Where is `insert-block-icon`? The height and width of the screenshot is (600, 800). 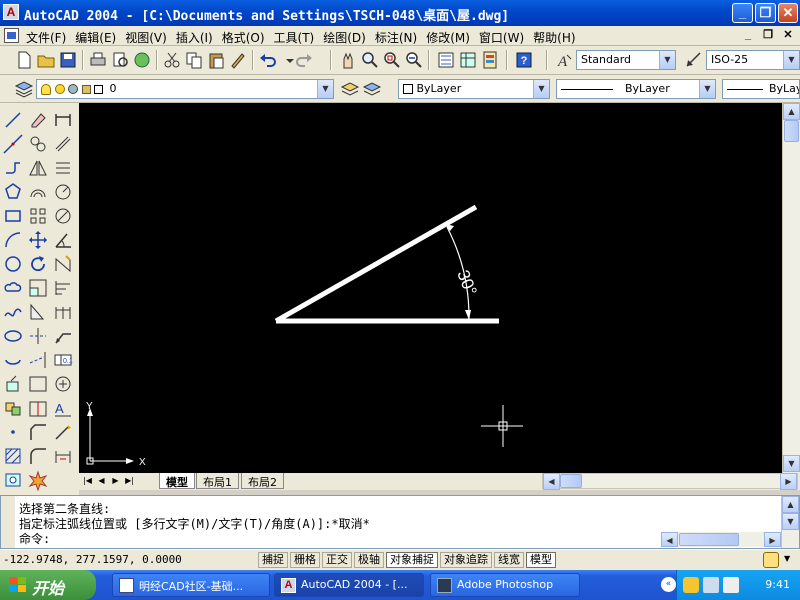 insert-block-icon is located at coordinates (13, 384).